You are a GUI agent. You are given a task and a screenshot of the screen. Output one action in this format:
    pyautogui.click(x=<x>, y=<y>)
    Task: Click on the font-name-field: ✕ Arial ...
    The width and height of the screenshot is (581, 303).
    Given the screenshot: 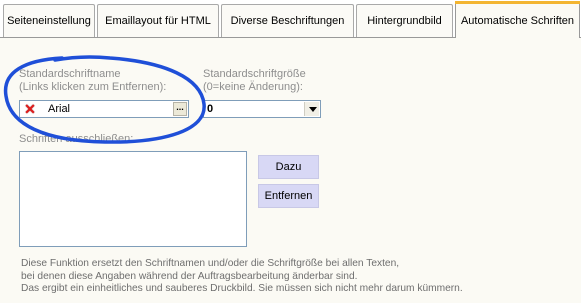 What is the action you would take?
    pyautogui.click(x=104, y=109)
    